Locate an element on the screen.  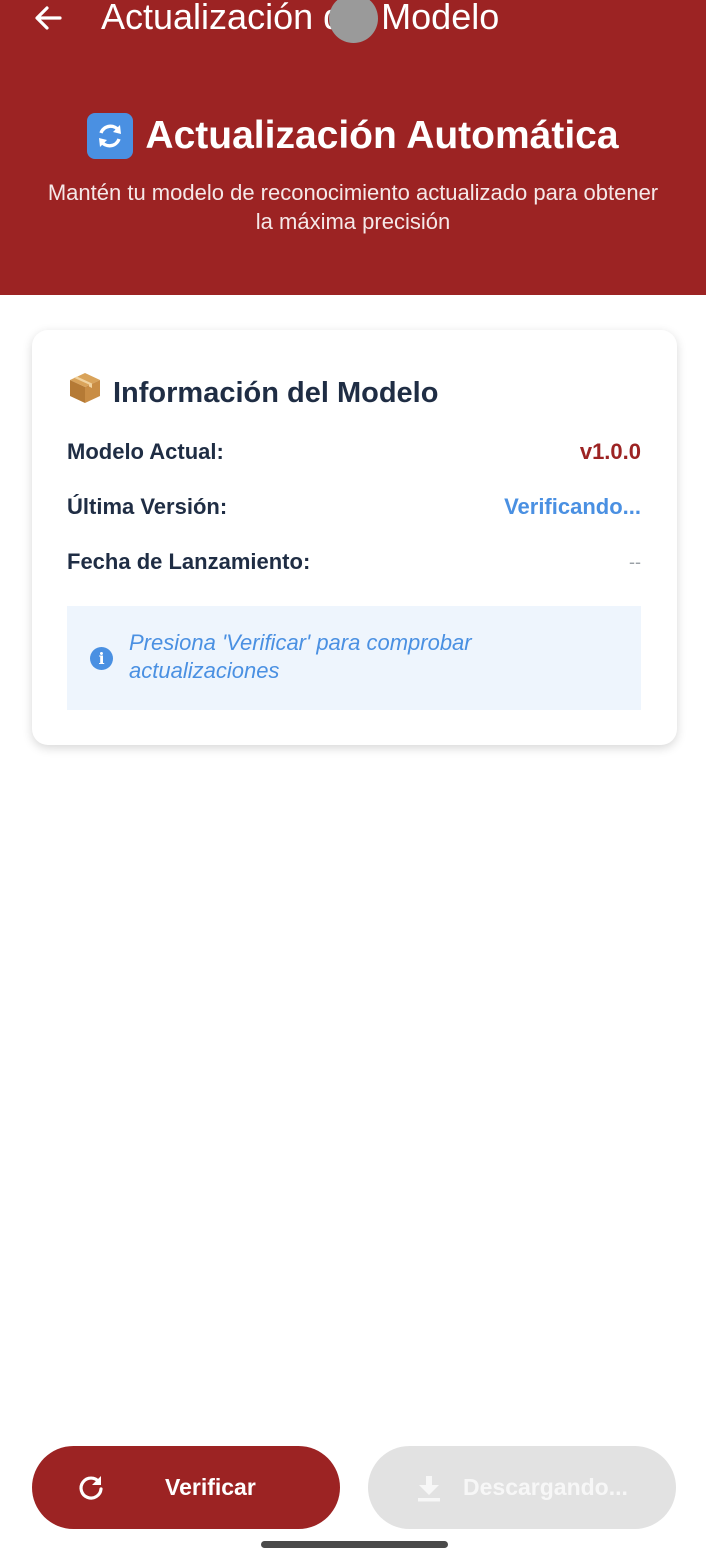
download-icon is located at coordinates (429, 1489).